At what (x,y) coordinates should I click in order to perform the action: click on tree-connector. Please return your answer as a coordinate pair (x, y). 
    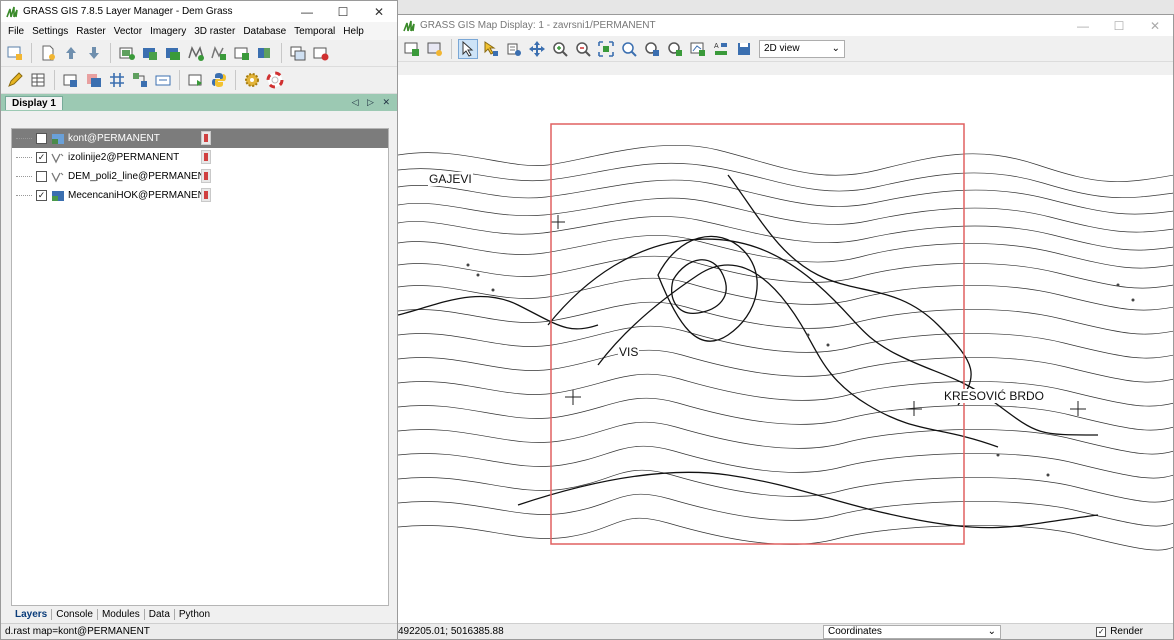
    Looking at the image, I should click on (24, 138).